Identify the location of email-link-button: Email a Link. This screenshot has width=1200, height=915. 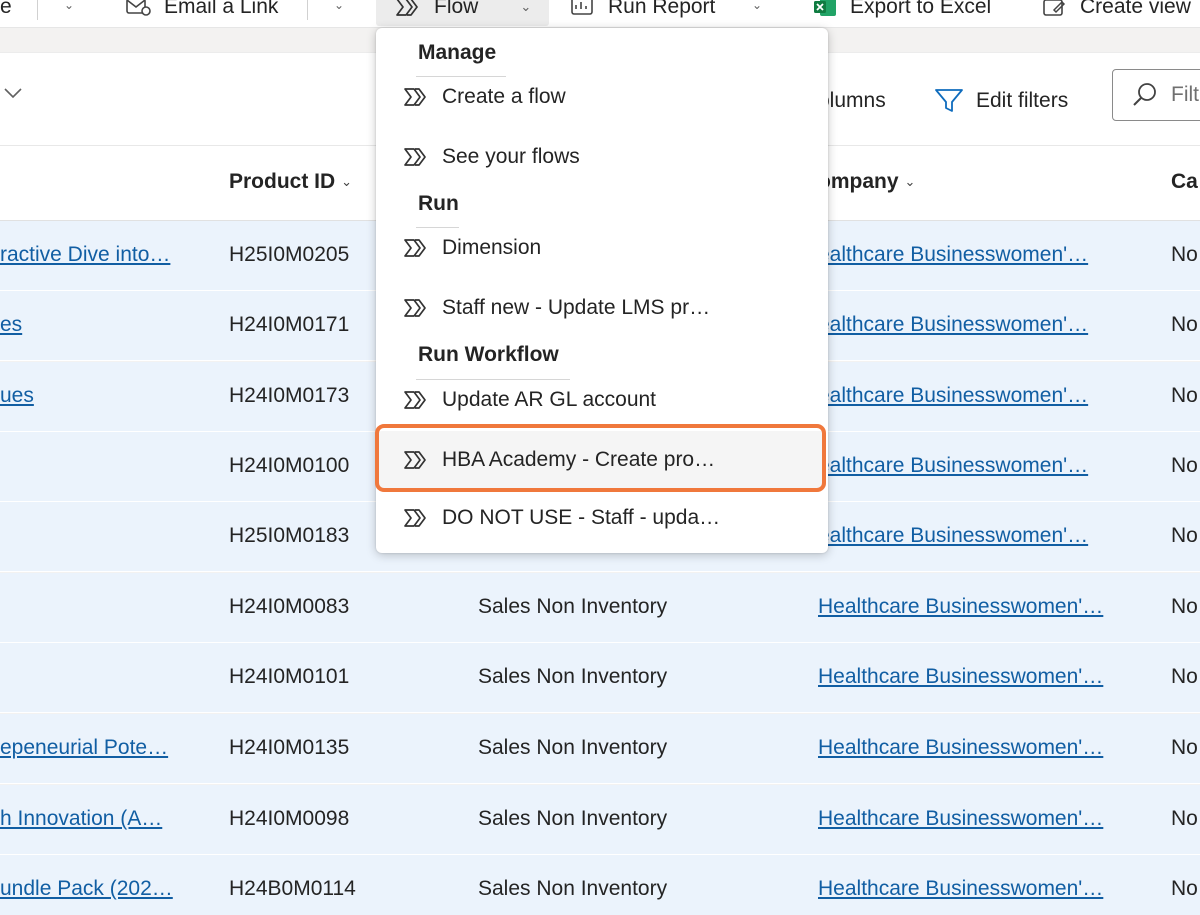
(202, 13).